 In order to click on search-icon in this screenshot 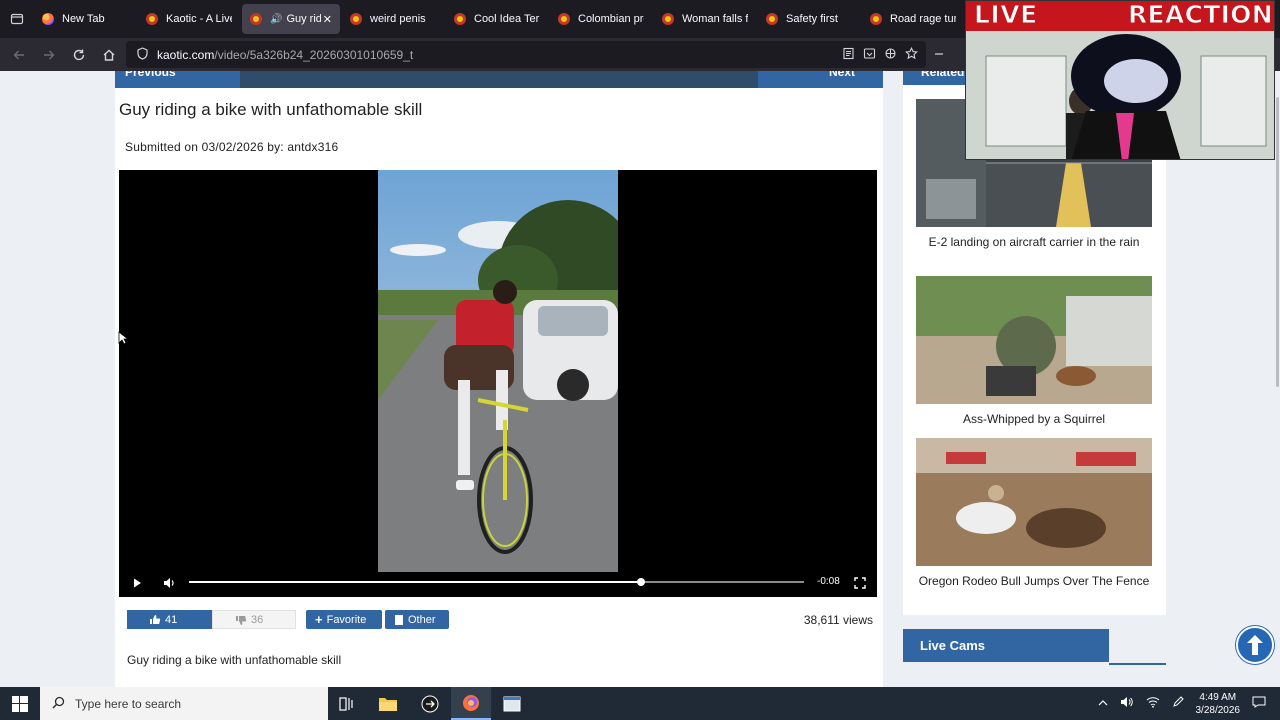, I will do `click(58, 704)`.